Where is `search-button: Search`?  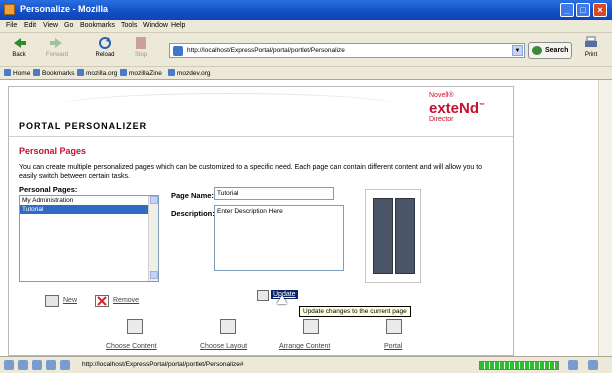
search-button: Search is located at coordinates (550, 50).